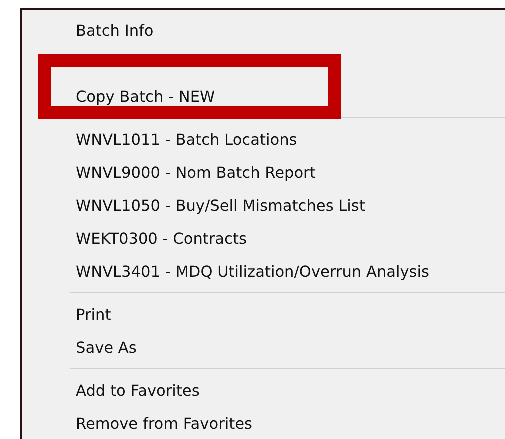 This screenshot has width=505, height=439. Describe the element at coordinates (263, 347) in the screenshot. I see `menu-item: Save As` at that location.